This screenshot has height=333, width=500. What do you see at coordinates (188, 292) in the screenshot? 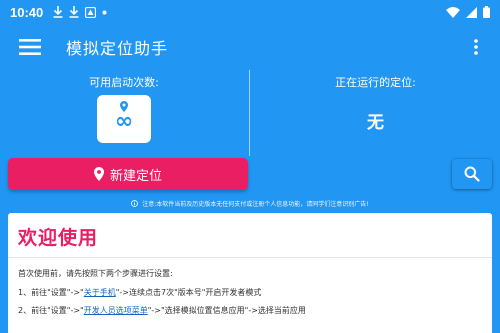
I see `step-1-suffix: "->连续点击7次"版本号"开启开发者模式` at bounding box center [188, 292].